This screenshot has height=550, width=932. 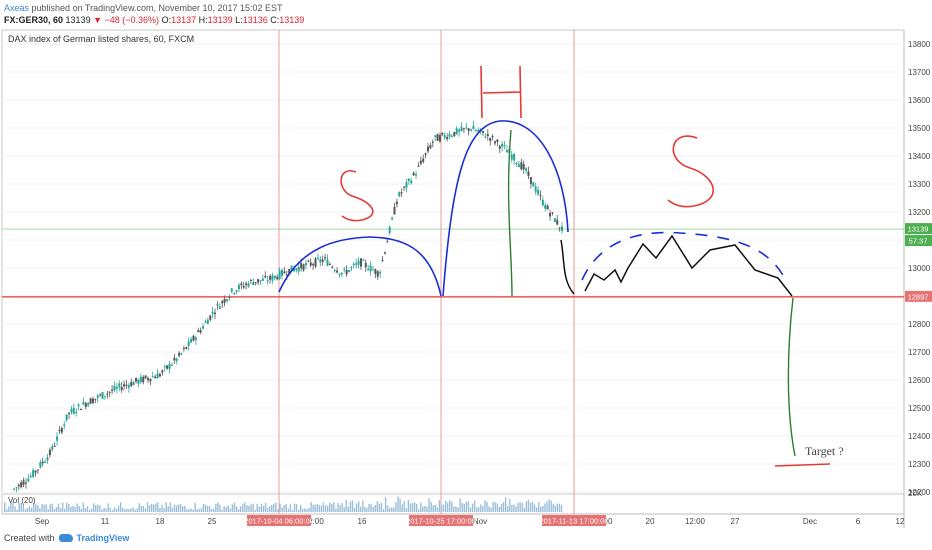 I want to click on s-letter-left, so click(x=357, y=195).